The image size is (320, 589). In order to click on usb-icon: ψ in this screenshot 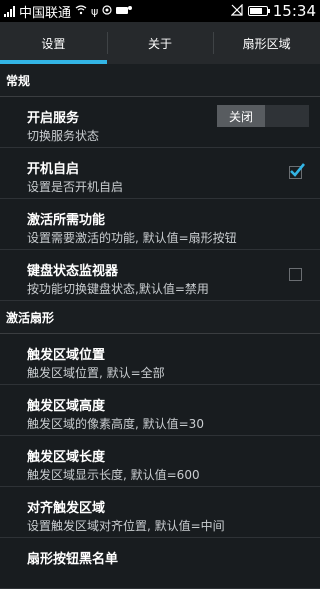, I will do `click(95, 11)`.